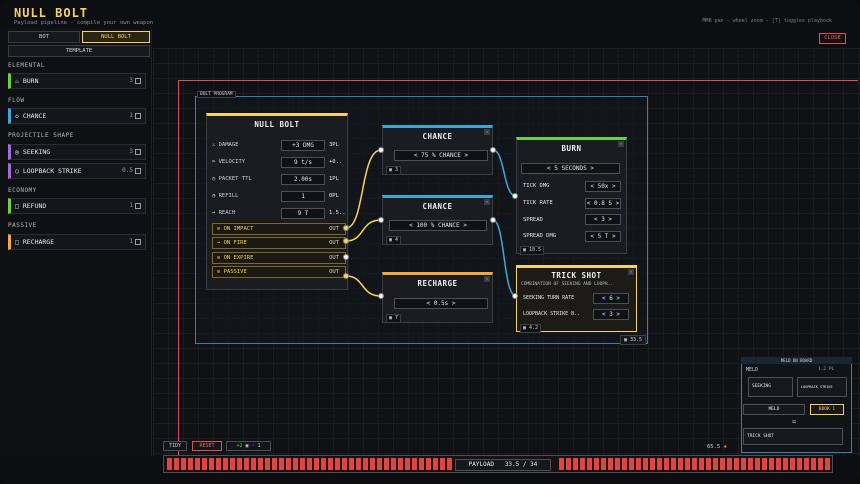 The height and width of the screenshot is (484, 860). What do you see at coordinates (303, 179) in the screenshot?
I see `packet-ttl-field: 2.00s` at bounding box center [303, 179].